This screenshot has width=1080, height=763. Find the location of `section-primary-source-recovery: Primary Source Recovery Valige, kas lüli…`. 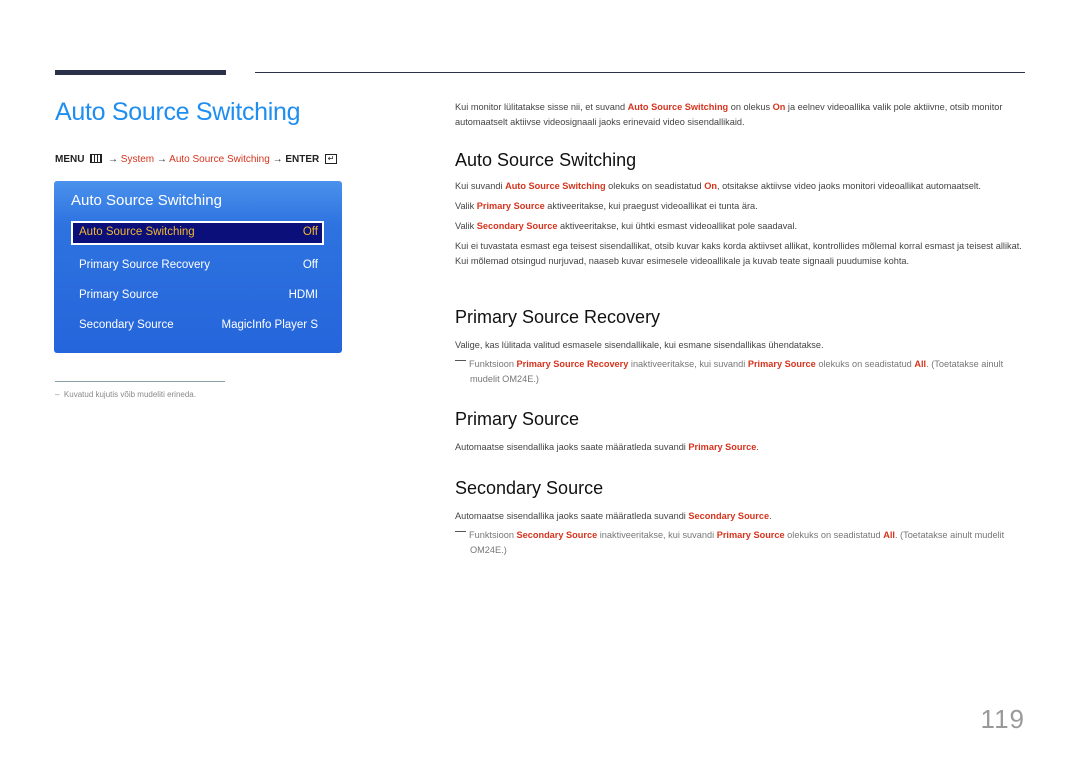

section-primary-source-recovery: Primary Source Recovery Valige, kas lüli… is located at coordinates (742, 347).